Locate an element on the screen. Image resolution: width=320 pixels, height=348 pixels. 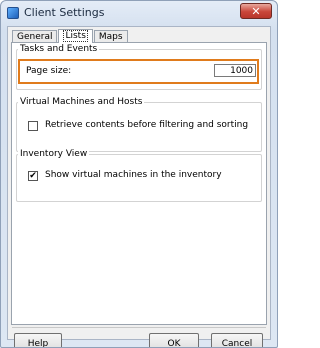
help-button: Help is located at coordinates (38, 340).